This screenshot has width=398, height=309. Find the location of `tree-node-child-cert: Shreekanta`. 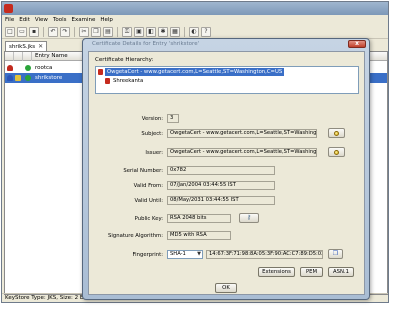

tree-node-child-cert: Shreekanta is located at coordinates (128, 81).